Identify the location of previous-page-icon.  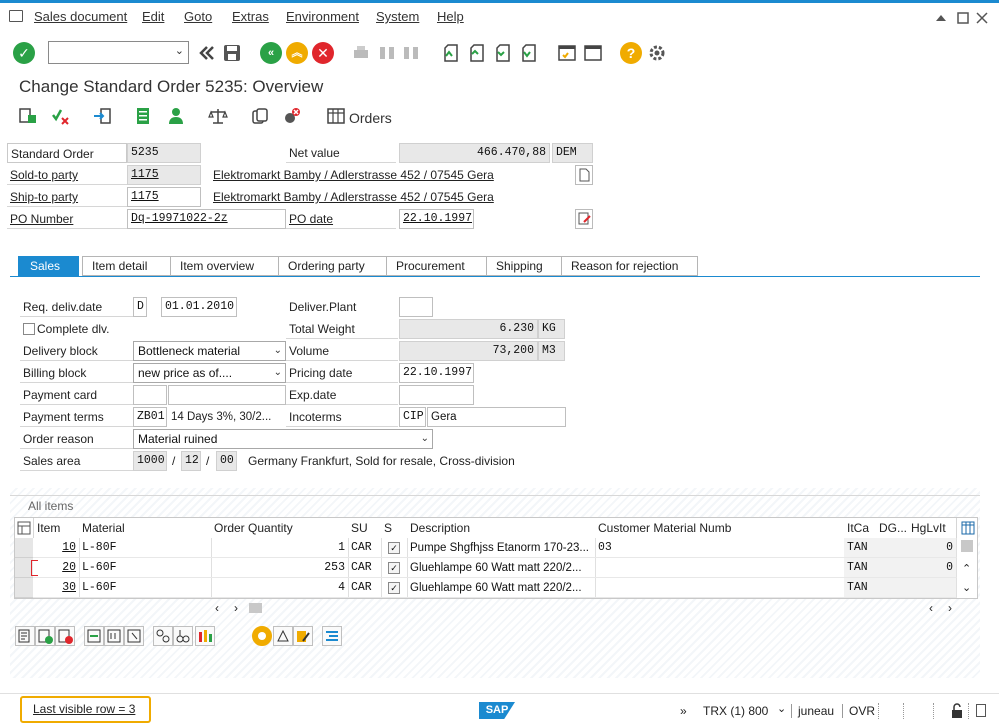
(477, 53).